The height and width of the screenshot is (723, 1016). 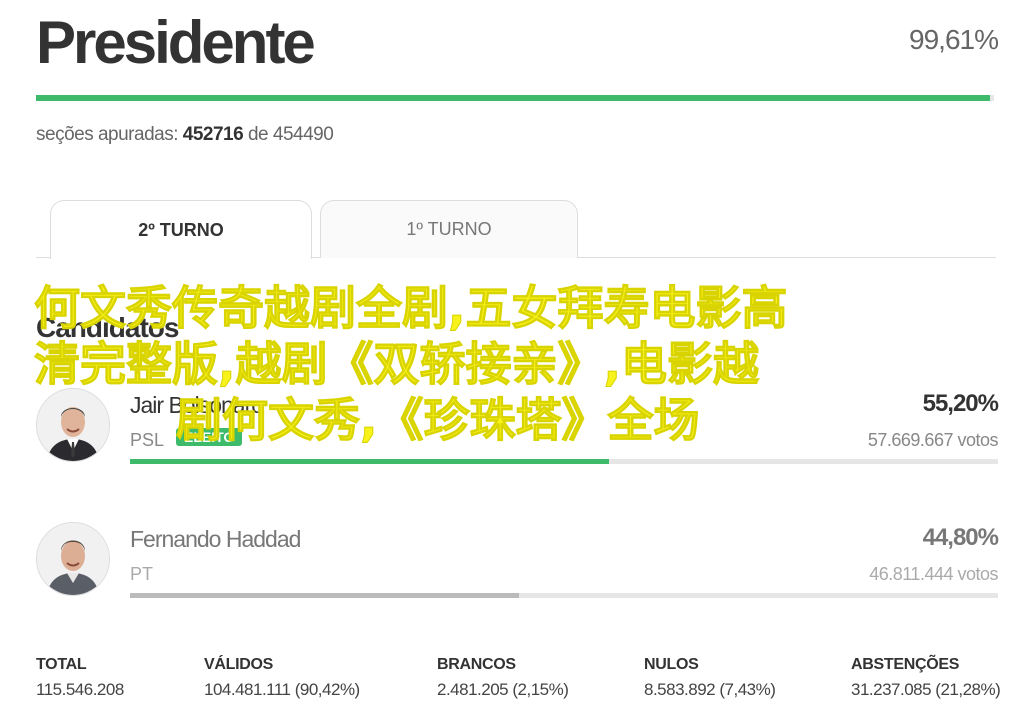 What do you see at coordinates (671, 664) in the screenshot?
I see `stat-label: NULOS` at bounding box center [671, 664].